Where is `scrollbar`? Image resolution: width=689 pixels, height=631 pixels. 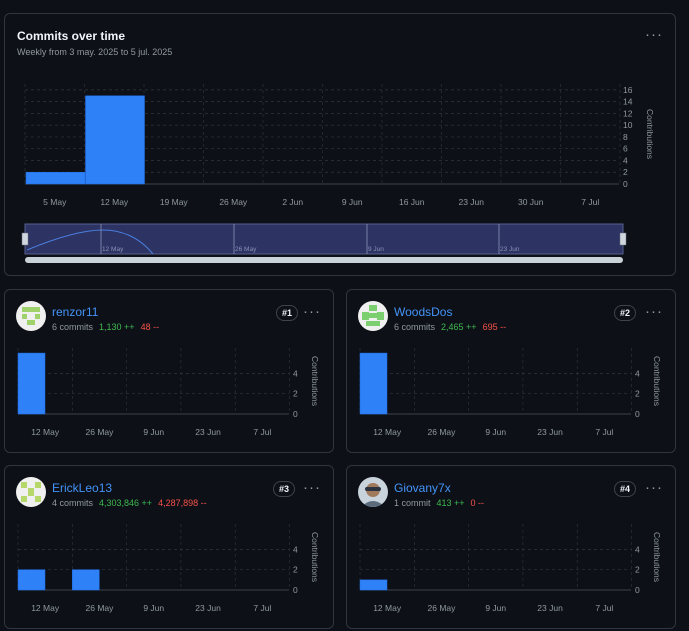
scrollbar is located at coordinates (324, 260).